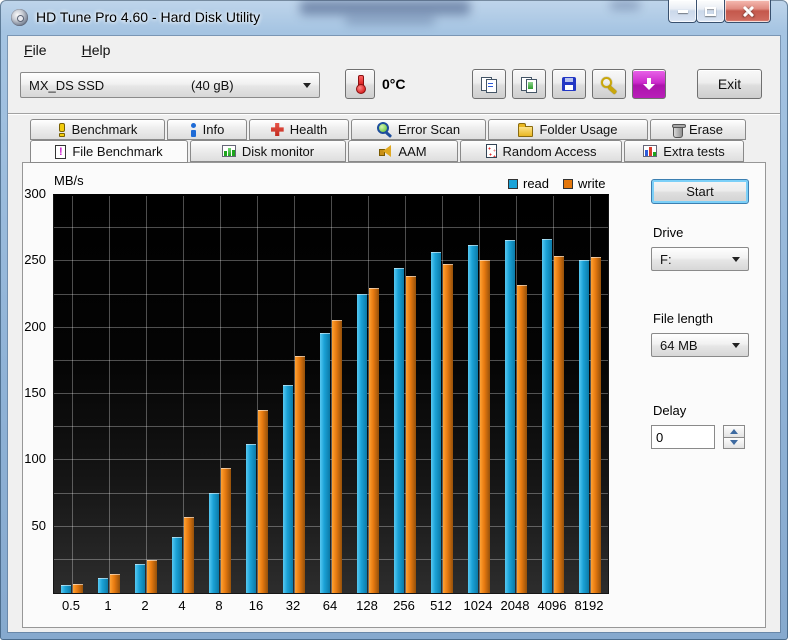  Describe the element at coordinates (35, 50) in the screenshot. I see `menu-item-file: File` at that location.